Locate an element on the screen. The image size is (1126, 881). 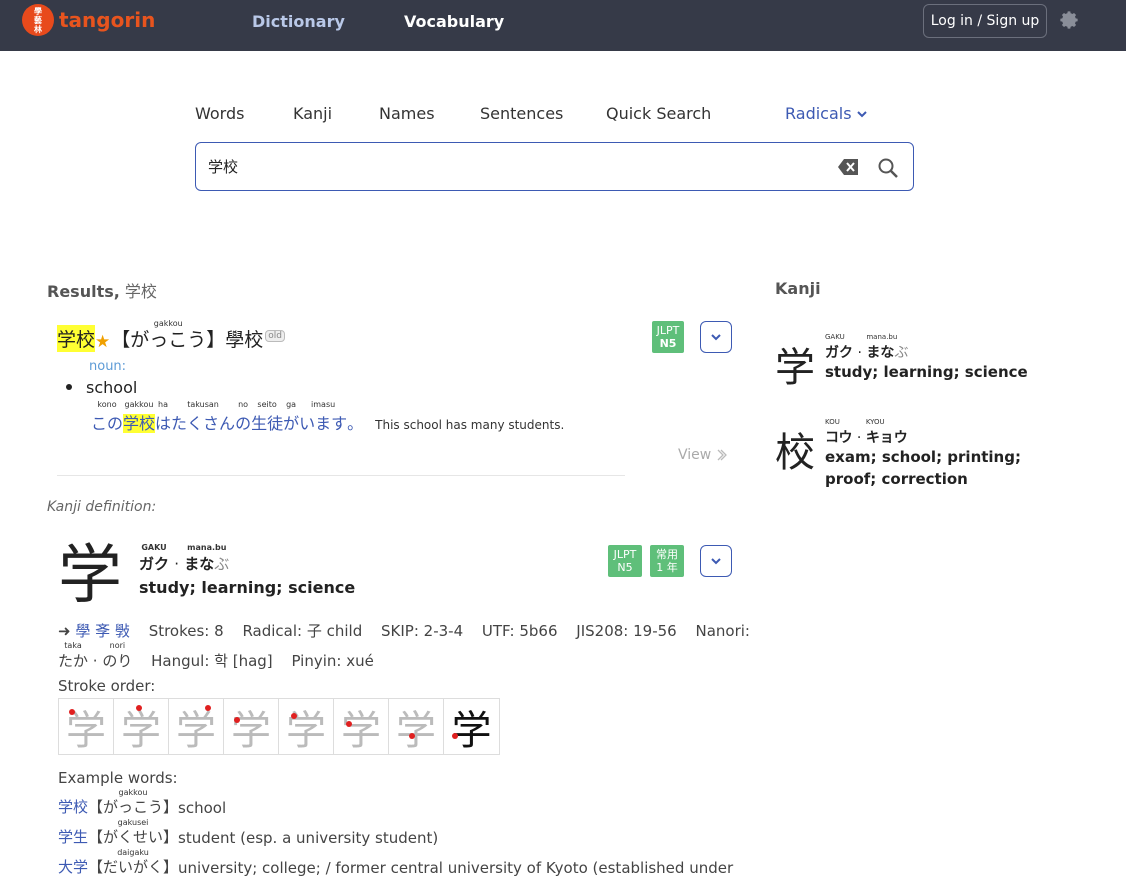
kanji-pinyin: Pinyin: xué is located at coordinates (332, 661).